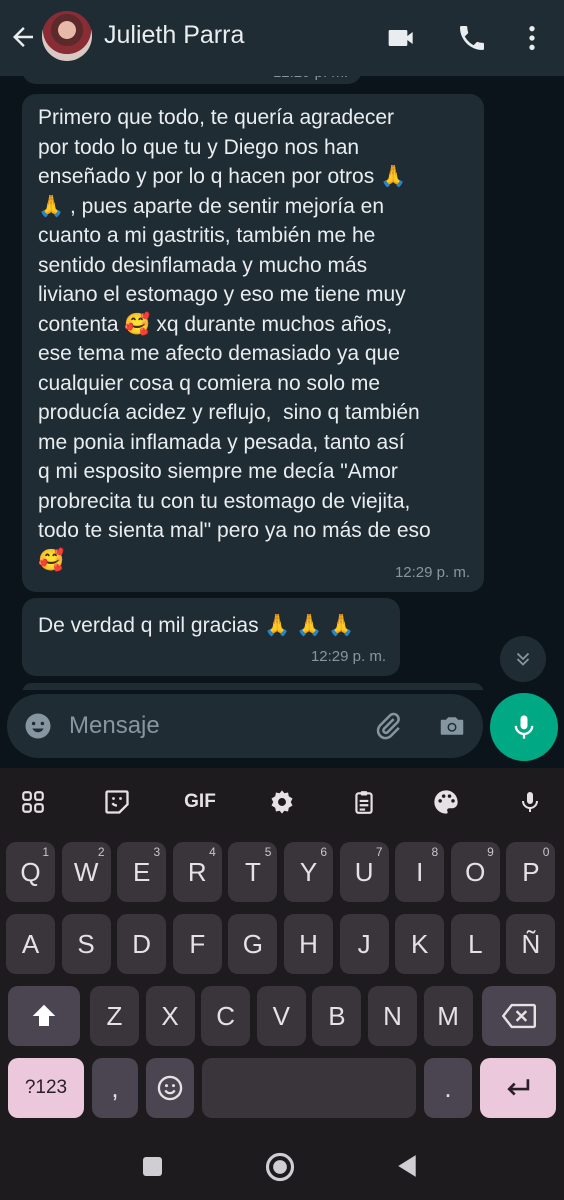 Image resolution: width=564 pixels, height=1200 pixels. I want to click on home-button, so click(280, 1167).